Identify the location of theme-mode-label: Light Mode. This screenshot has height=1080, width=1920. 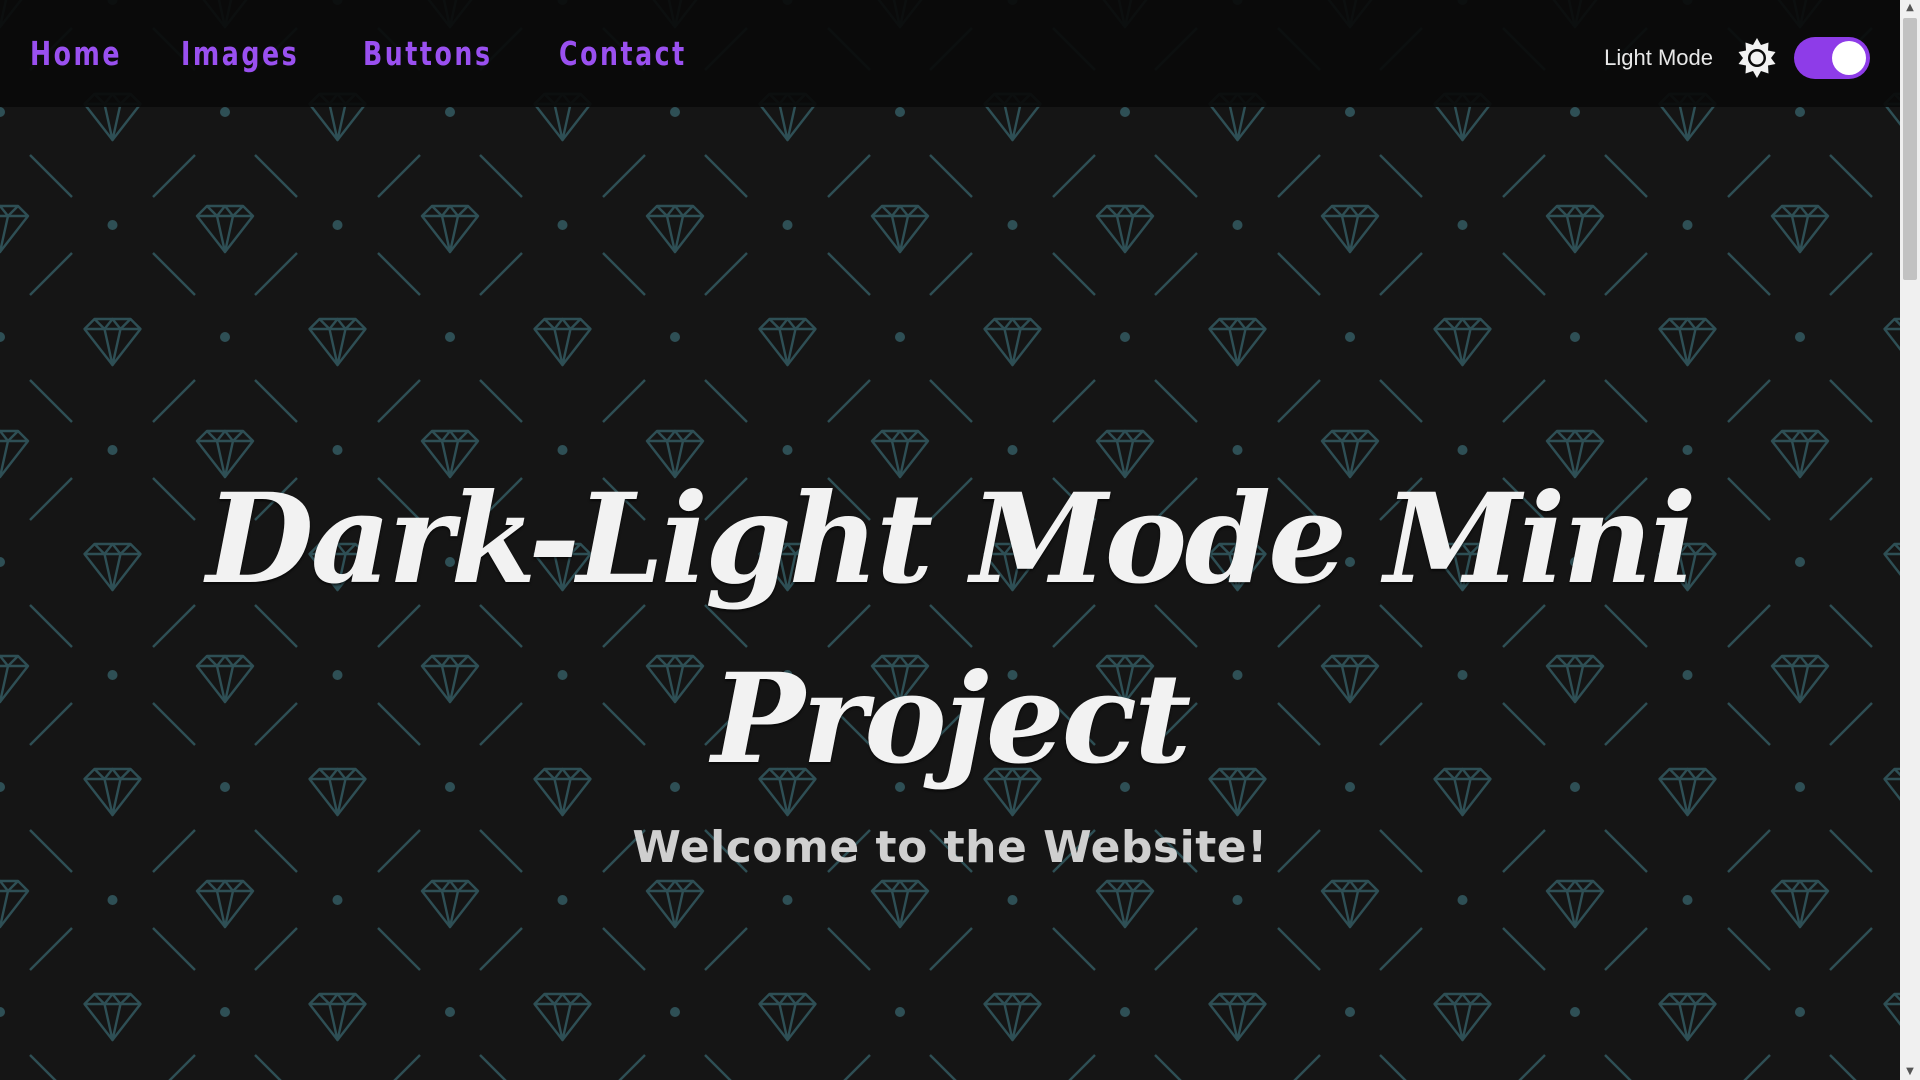
(1658, 57).